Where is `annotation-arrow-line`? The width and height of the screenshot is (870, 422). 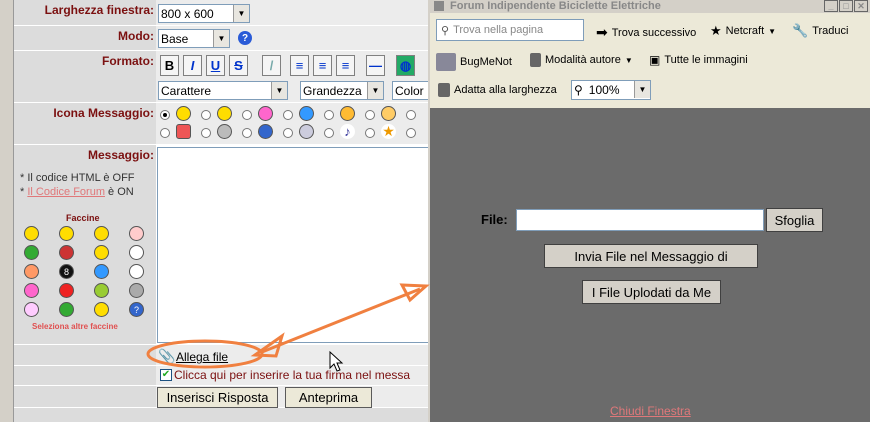 annotation-arrow-line is located at coordinates (341, 320).